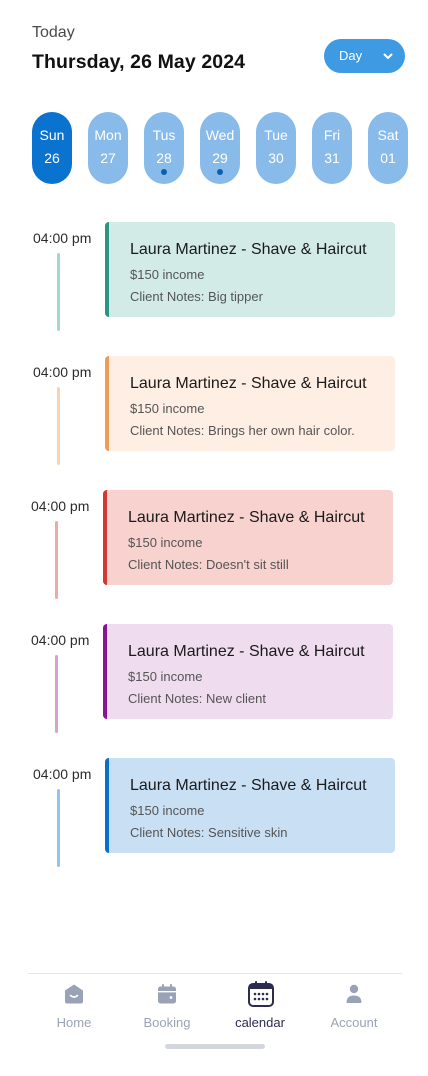 The width and height of the screenshot is (428, 1076). I want to click on nav-item-booking: Booking, so click(167, 1004).